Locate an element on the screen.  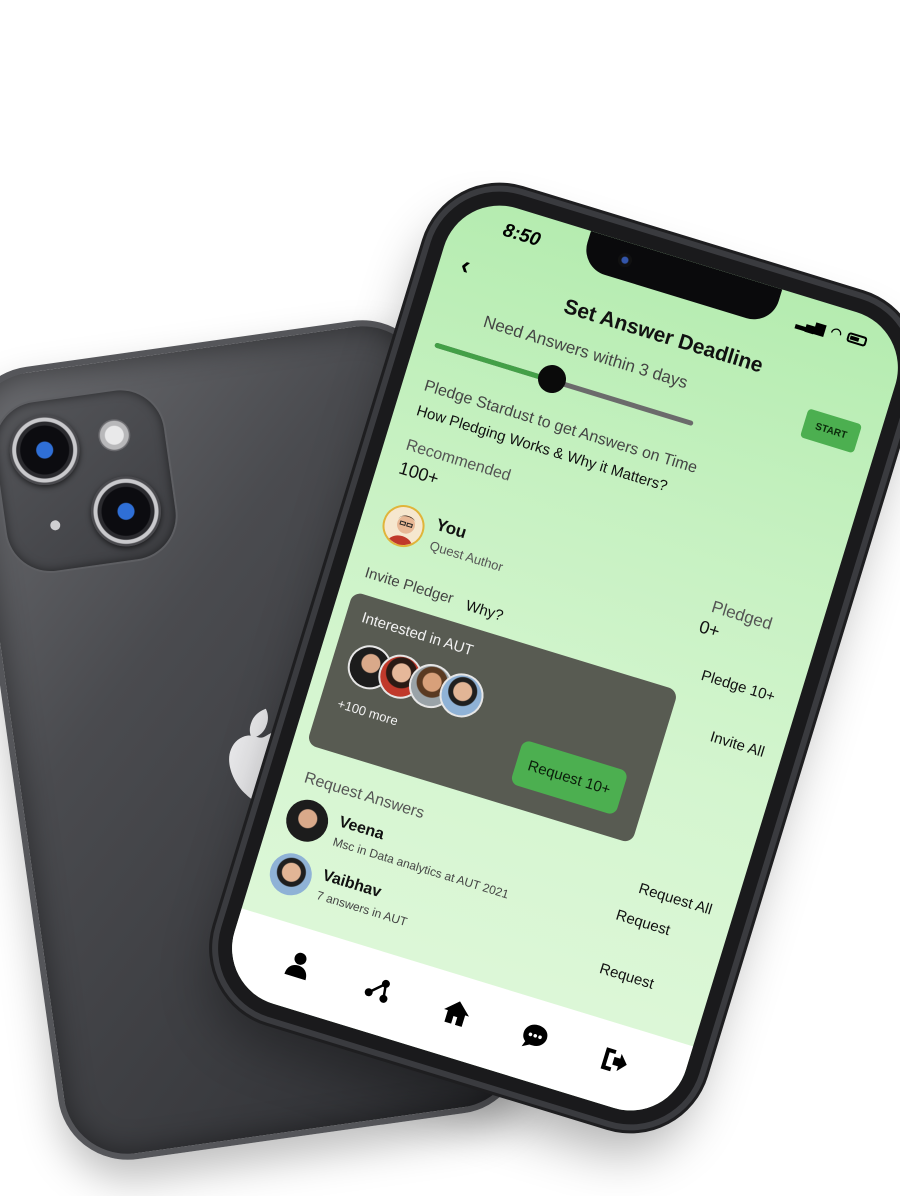
chat-icon is located at coordinates (535, 1037).